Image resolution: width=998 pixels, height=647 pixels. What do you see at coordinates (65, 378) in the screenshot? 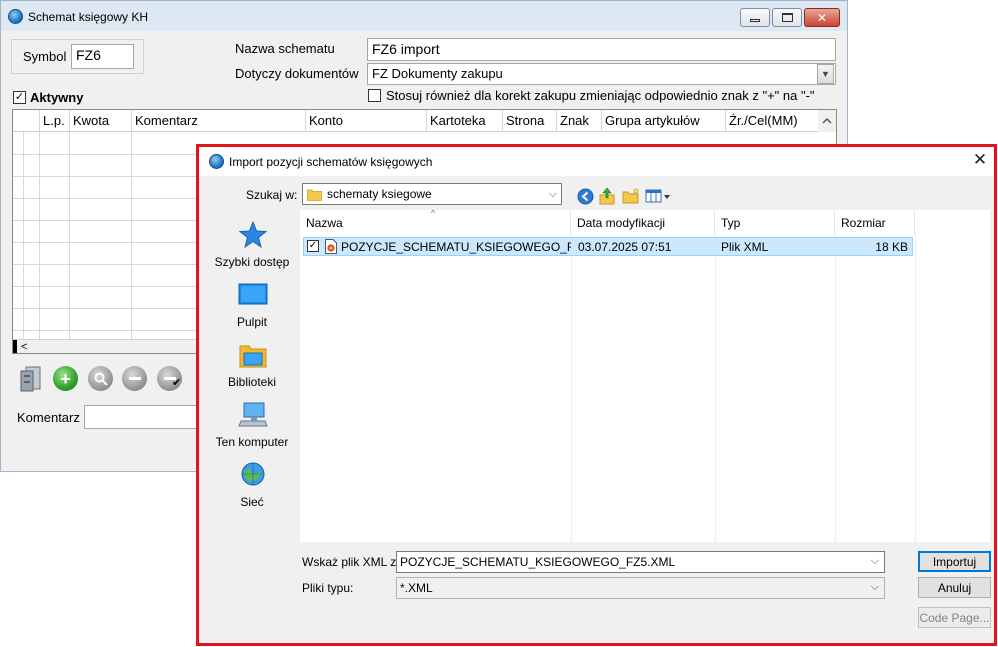
I see `add-position-button: +` at bounding box center [65, 378].